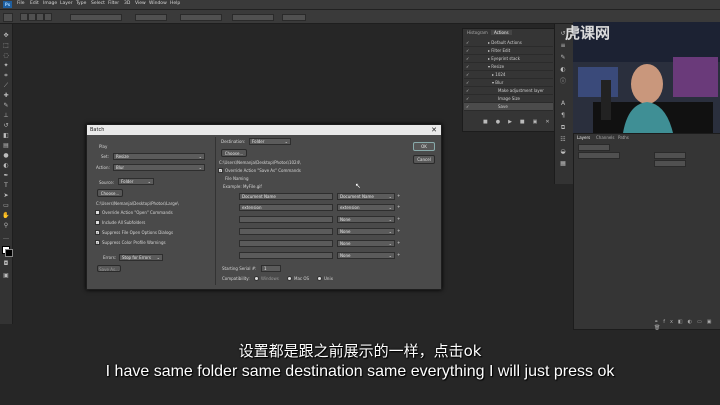 This screenshot has height=405, width=720. Describe the element at coordinates (563, 116) in the screenshot. I see `paragraph-panel-icon: ¶` at that location.